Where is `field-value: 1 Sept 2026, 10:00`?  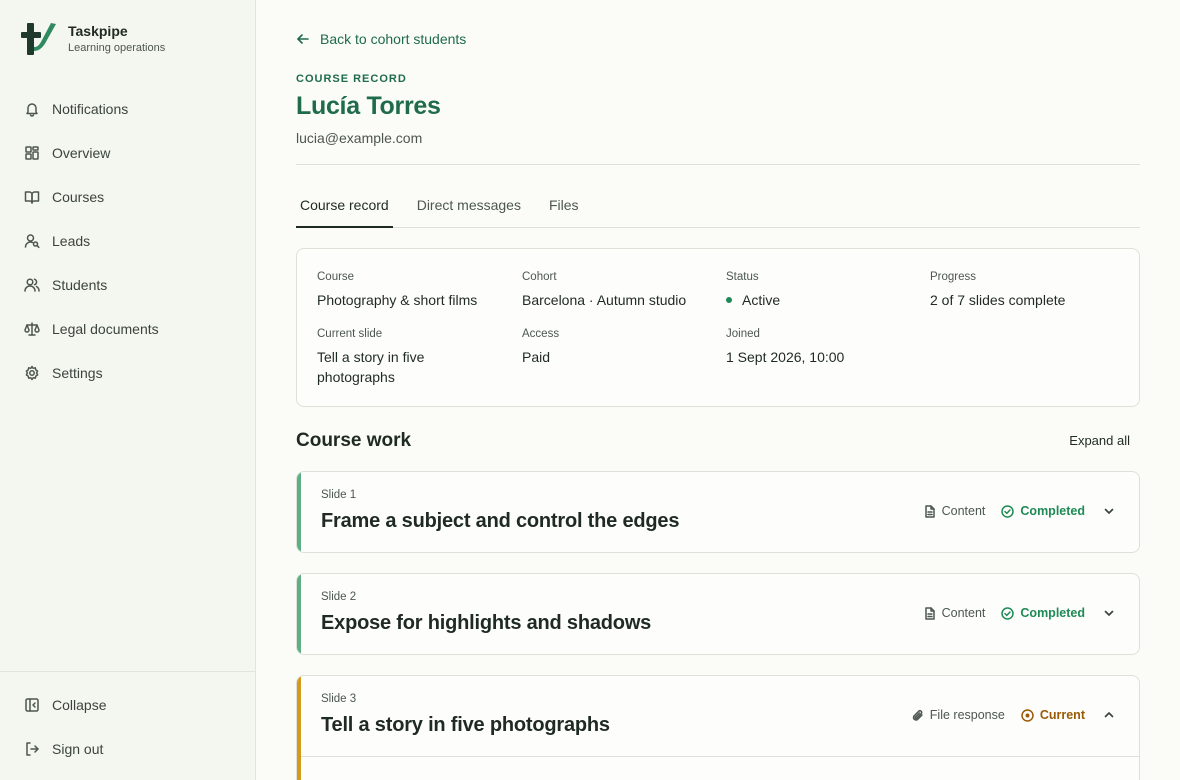 field-value: 1 Sept 2026, 10:00 is located at coordinates (785, 357).